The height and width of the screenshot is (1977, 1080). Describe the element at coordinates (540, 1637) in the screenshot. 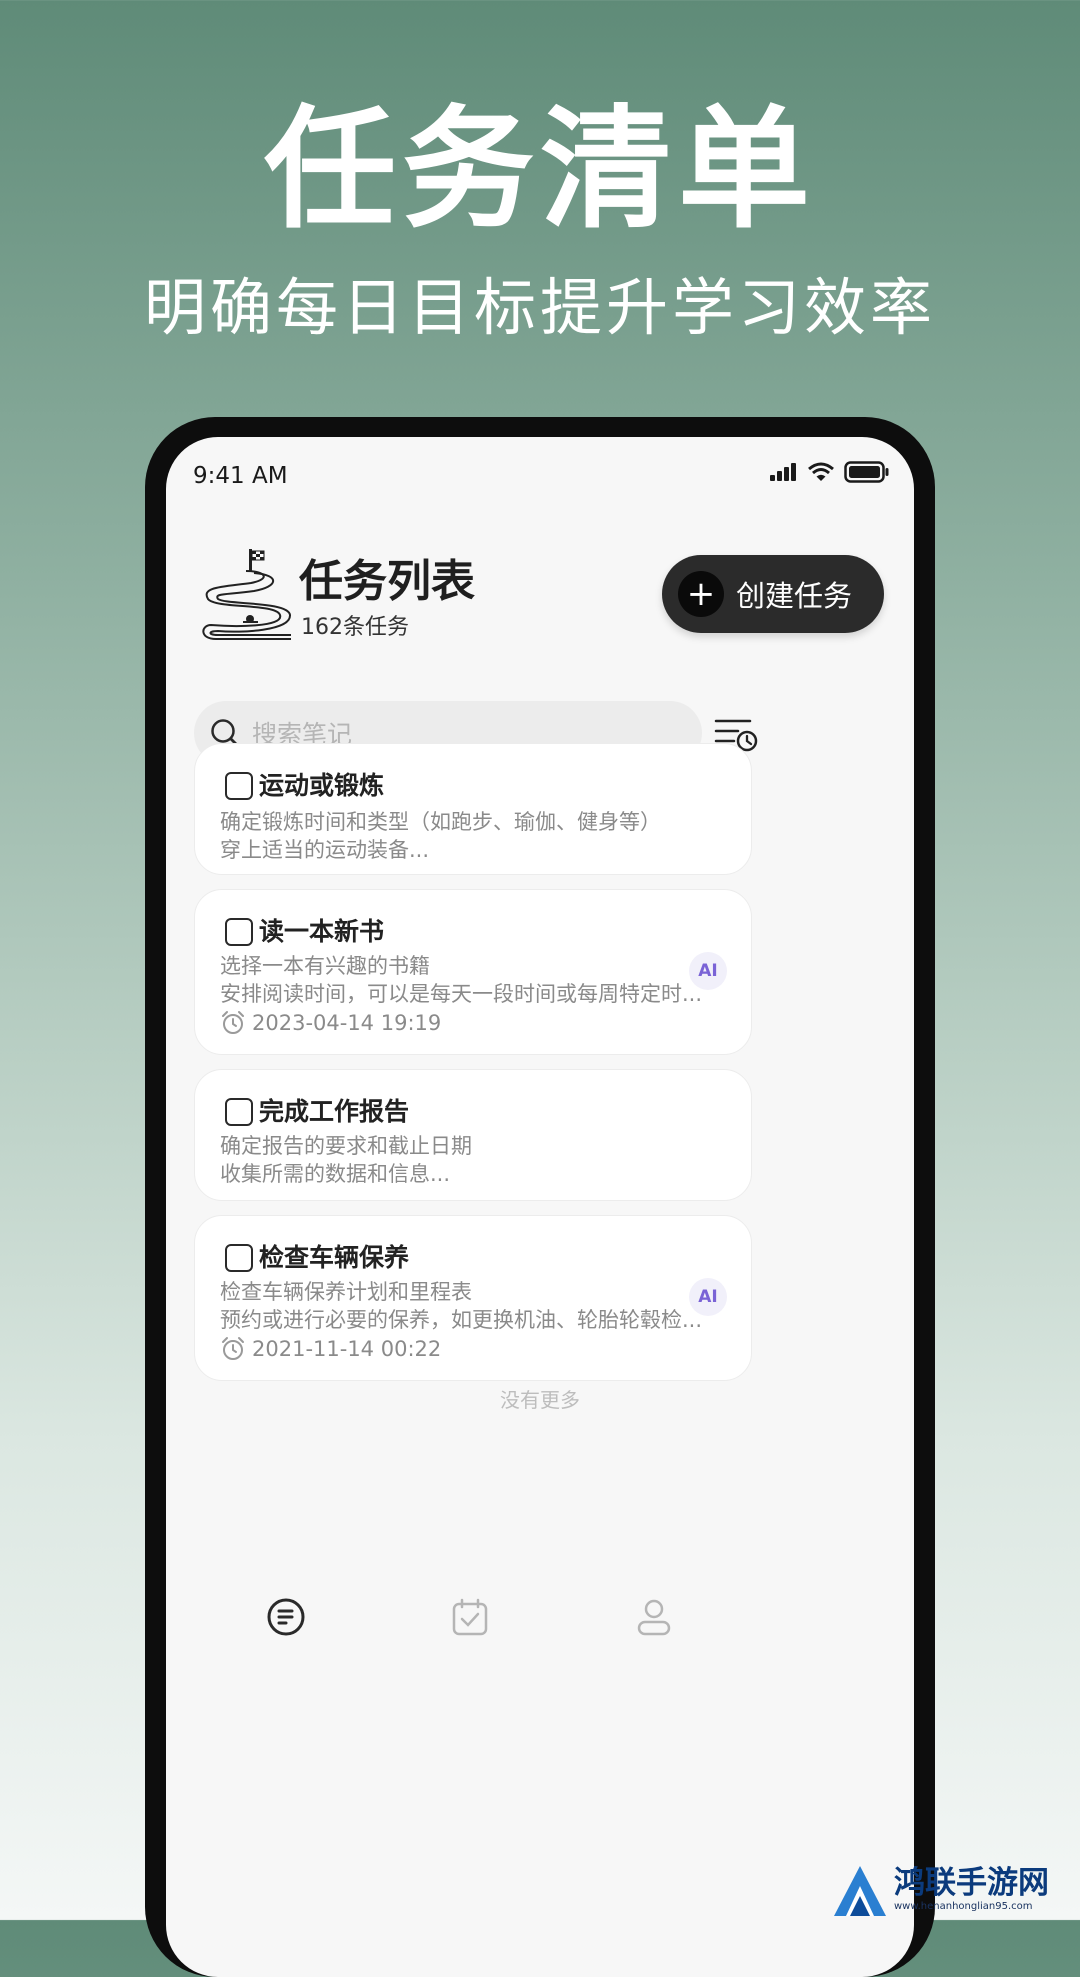

I see `bottom-nav` at that location.